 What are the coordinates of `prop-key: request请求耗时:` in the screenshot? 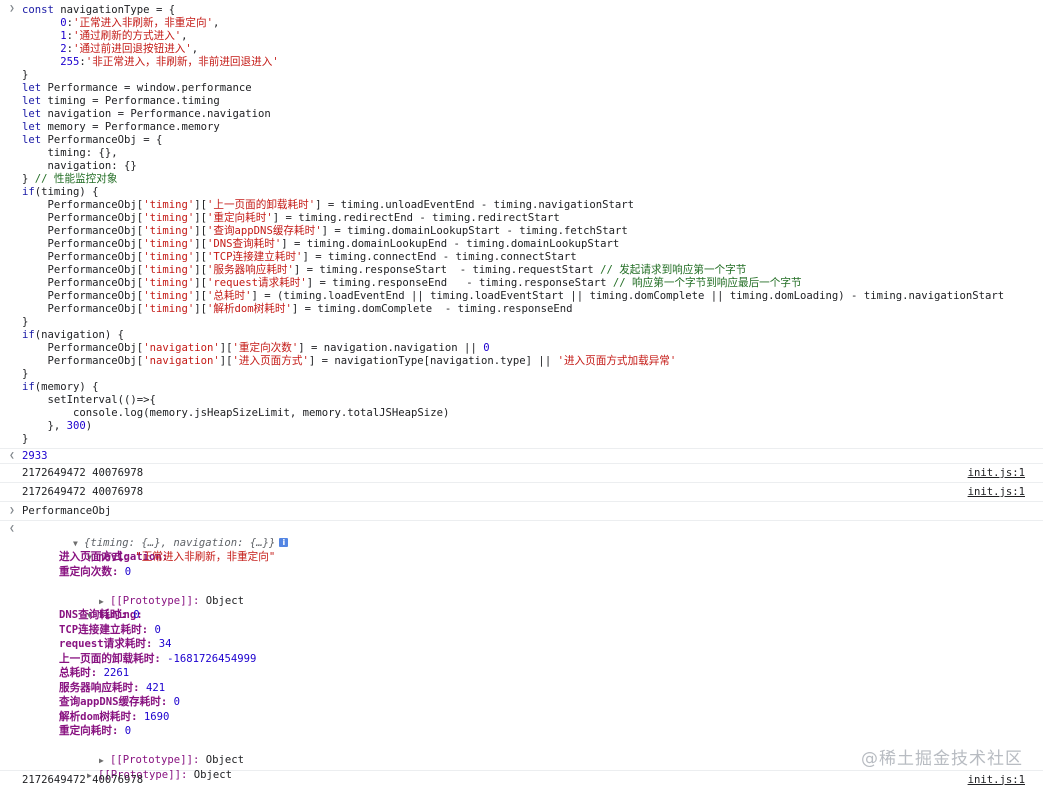 It's located at (106, 644).